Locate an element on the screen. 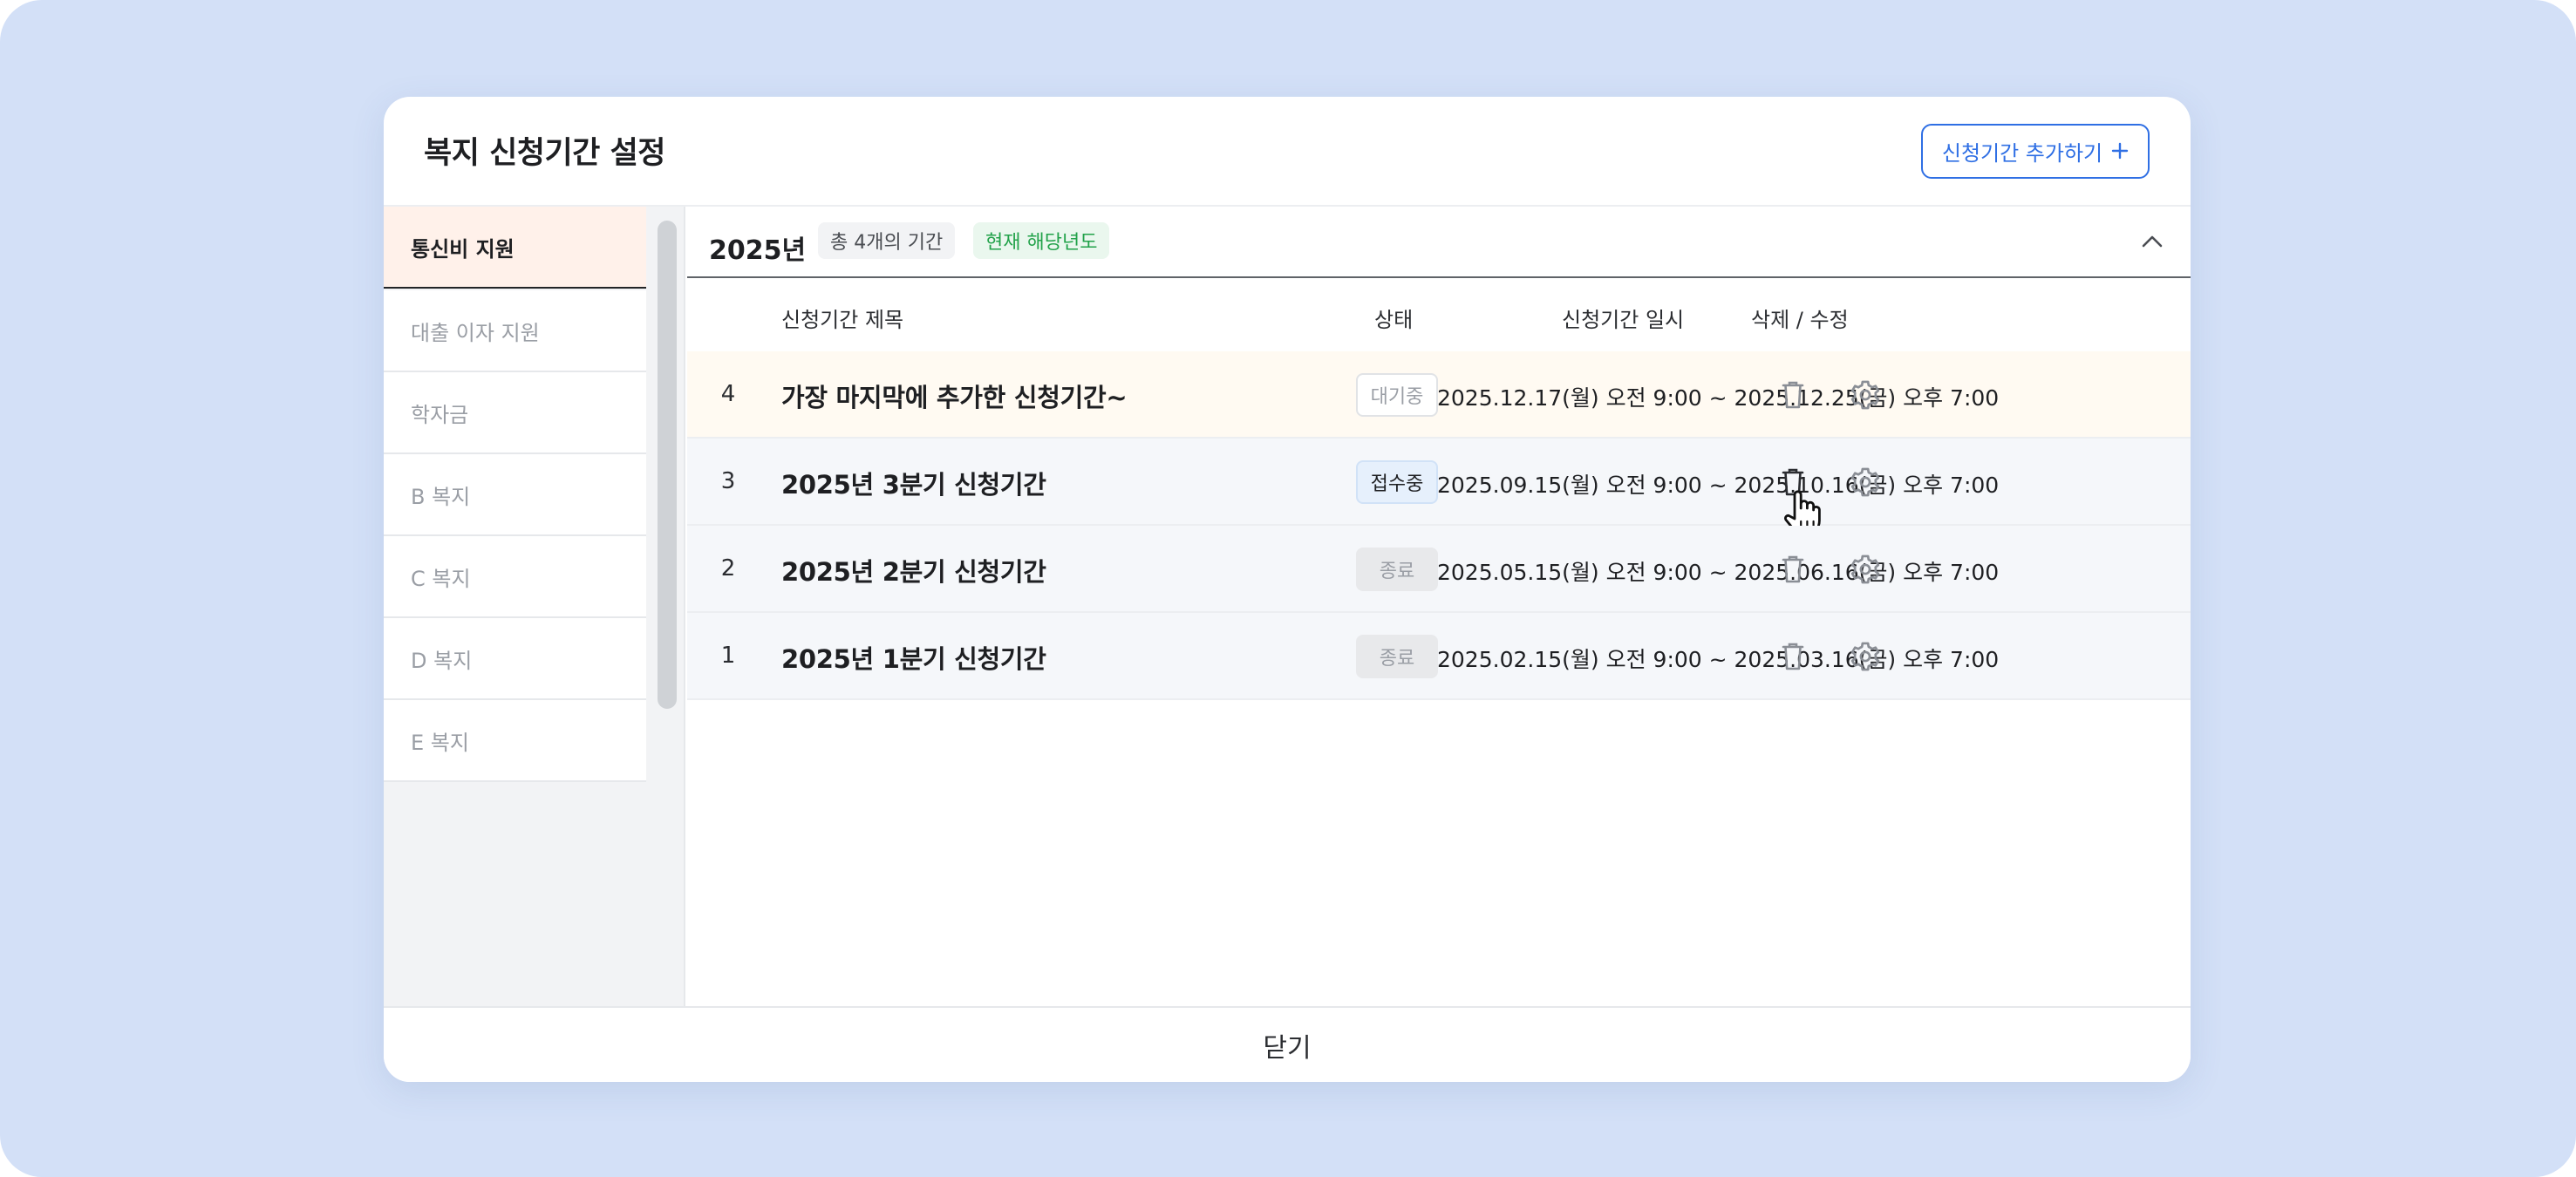 The image size is (2576, 1177). status-badge: 접수중 is located at coordinates (1397, 482).